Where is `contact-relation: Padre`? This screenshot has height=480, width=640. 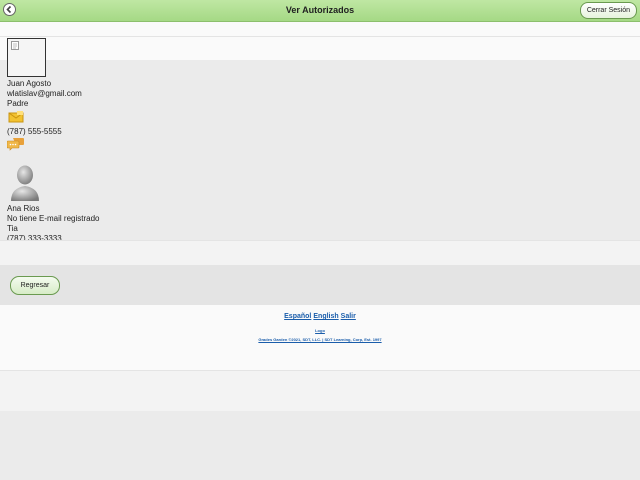 contact-relation: Padre is located at coordinates (18, 103).